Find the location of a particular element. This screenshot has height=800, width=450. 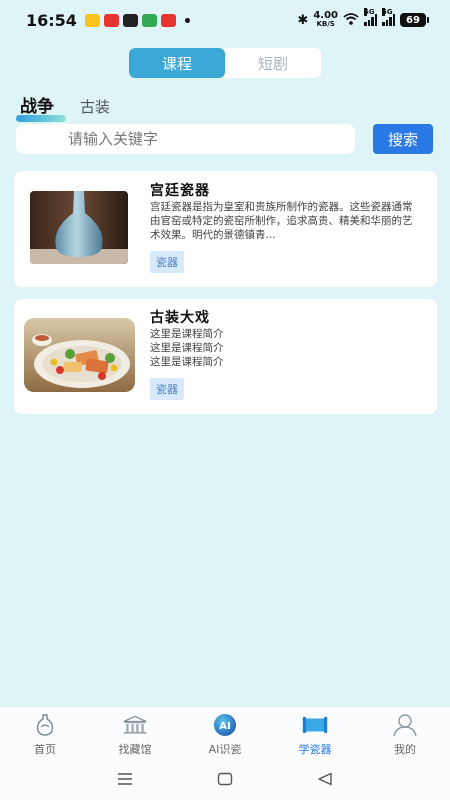

tab-courses: 课程 is located at coordinates (177, 63).